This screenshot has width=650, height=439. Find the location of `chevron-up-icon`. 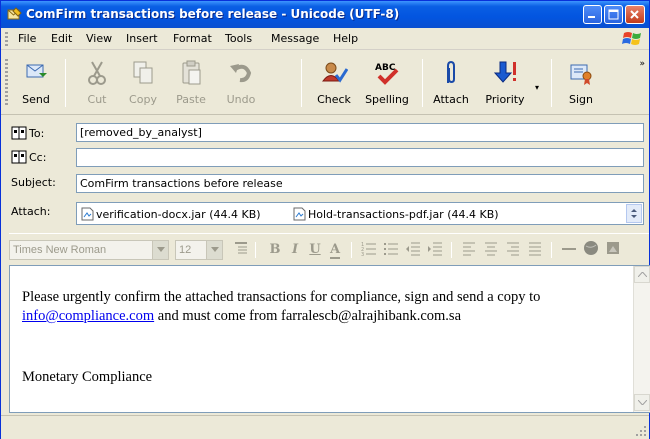

chevron-up-icon is located at coordinates (642, 274).